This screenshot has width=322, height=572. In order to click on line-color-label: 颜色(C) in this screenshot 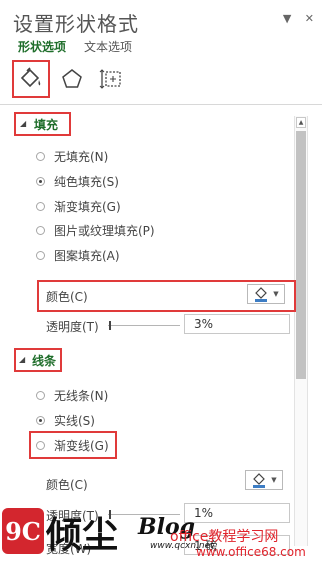, I will do `click(67, 485)`.